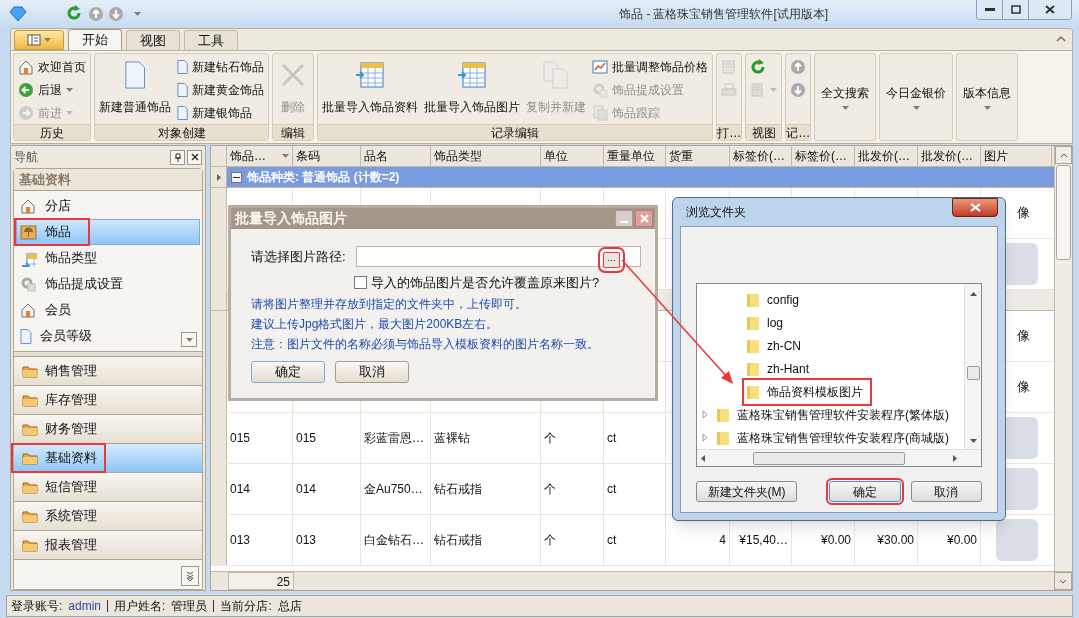 This screenshot has width=1079, height=618. What do you see at coordinates (780, 368) in the screenshot?
I see `tree-item: zh-Hant` at bounding box center [780, 368].